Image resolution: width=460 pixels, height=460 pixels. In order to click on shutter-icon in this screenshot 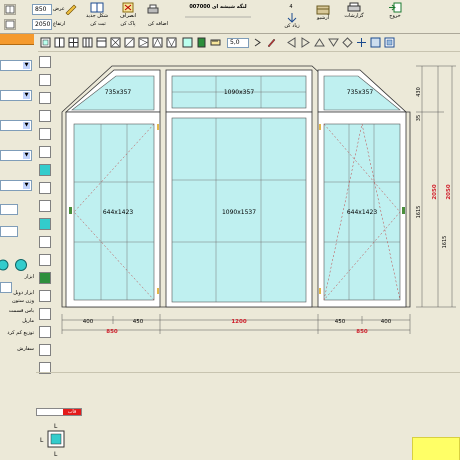, I will do `click(45, 242)`.